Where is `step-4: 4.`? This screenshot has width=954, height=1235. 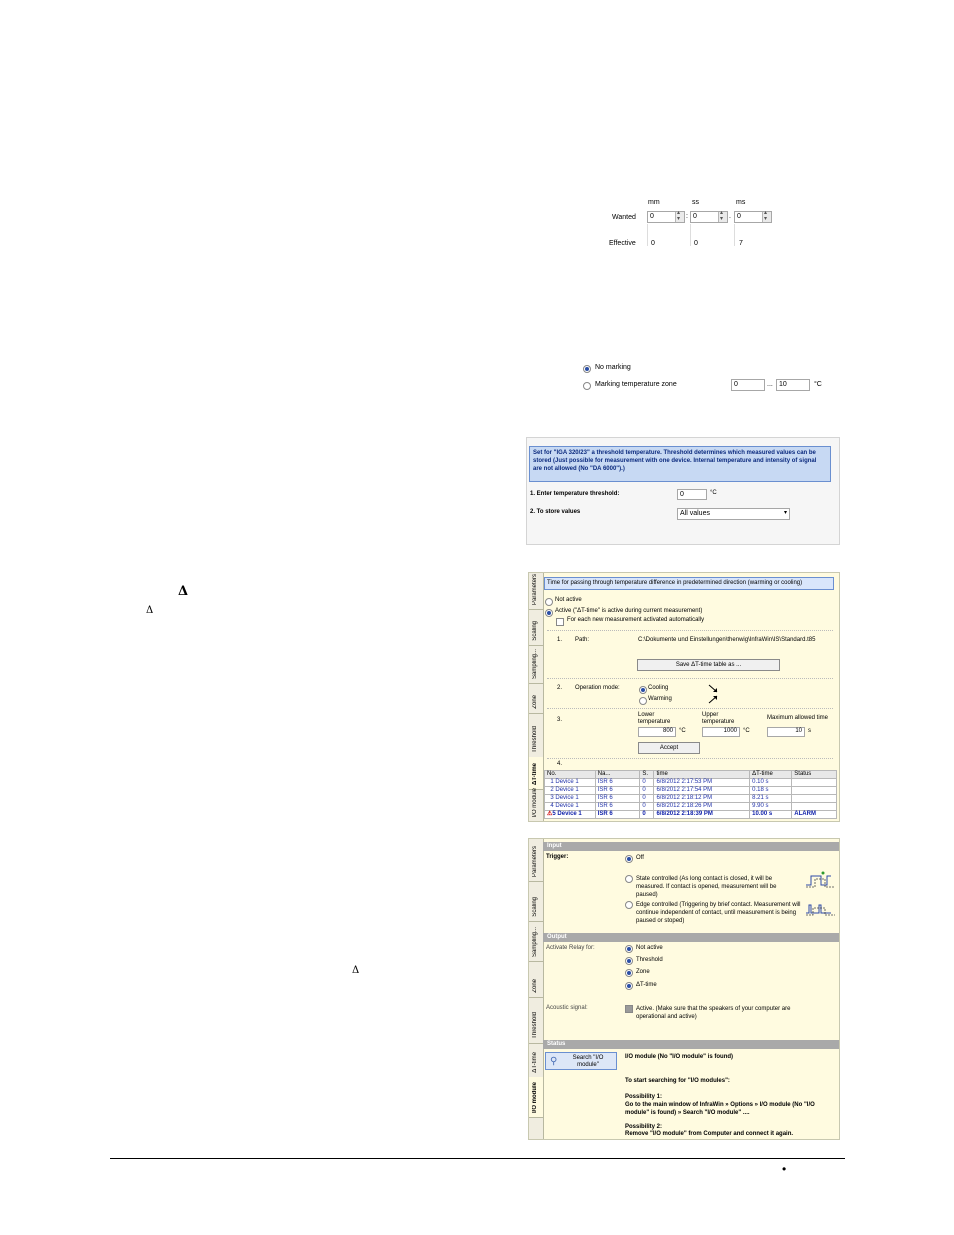 step-4: 4. is located at coordinates (560, 764).